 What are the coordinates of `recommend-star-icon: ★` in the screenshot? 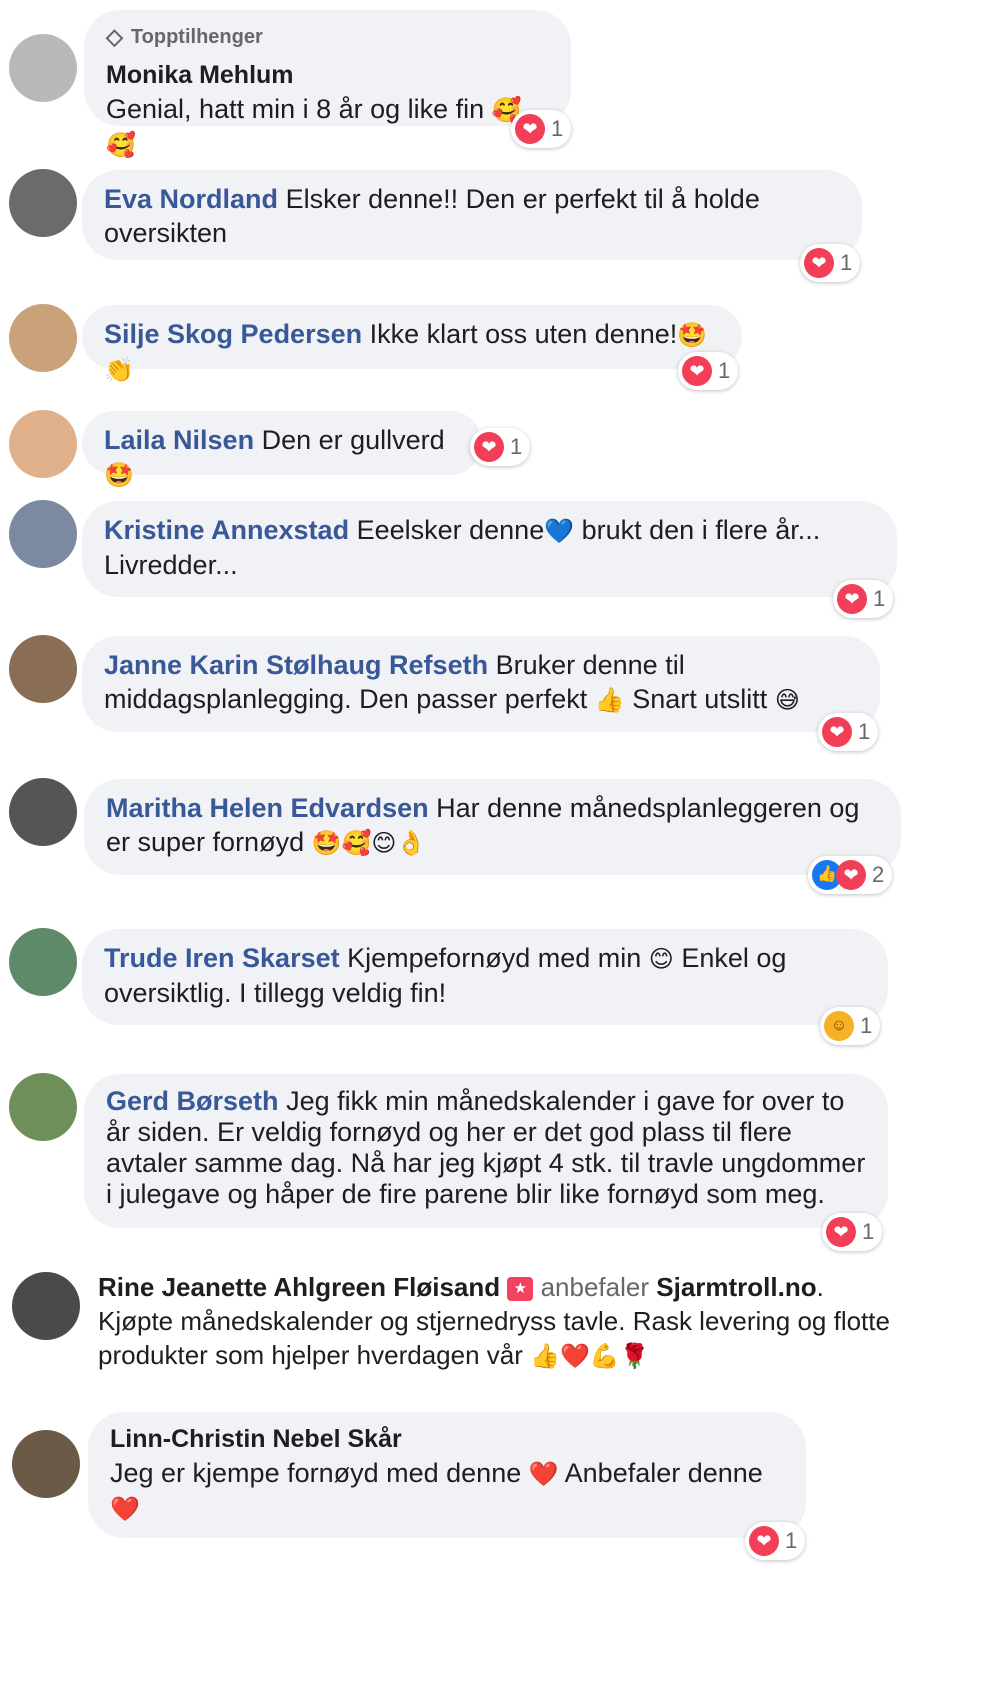 It's located at (520, 1289).